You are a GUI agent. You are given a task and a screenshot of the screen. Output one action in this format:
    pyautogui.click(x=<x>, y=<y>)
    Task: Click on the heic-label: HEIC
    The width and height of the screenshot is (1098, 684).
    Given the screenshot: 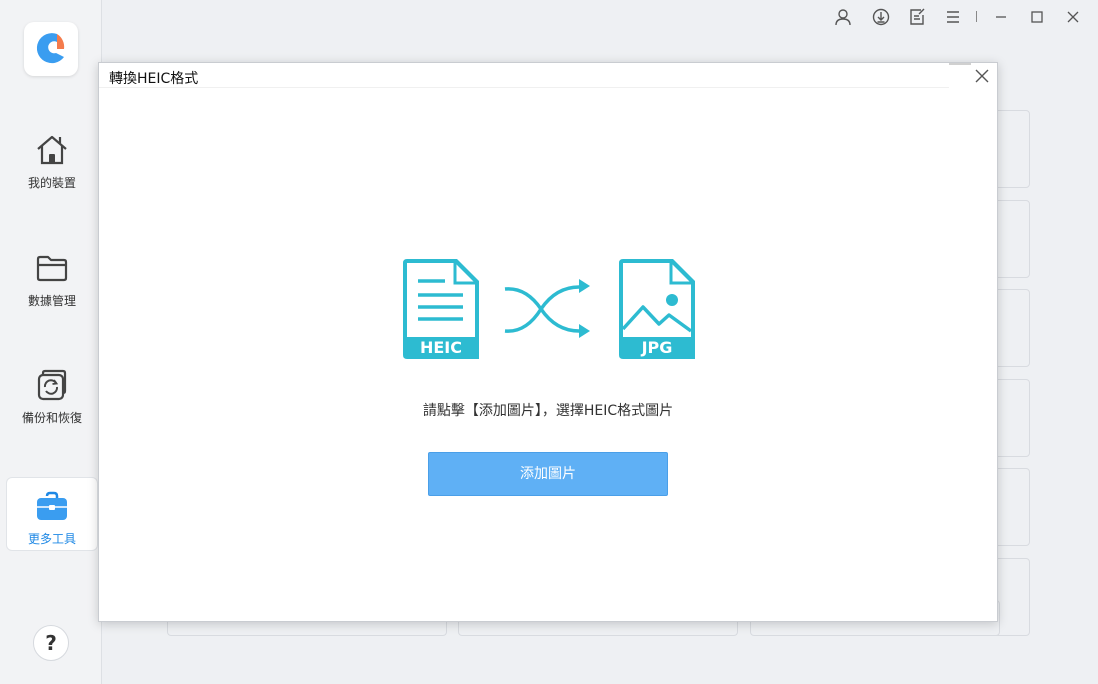 What is the action you would take?
    pyautogui.click(x=440, y=347)
    